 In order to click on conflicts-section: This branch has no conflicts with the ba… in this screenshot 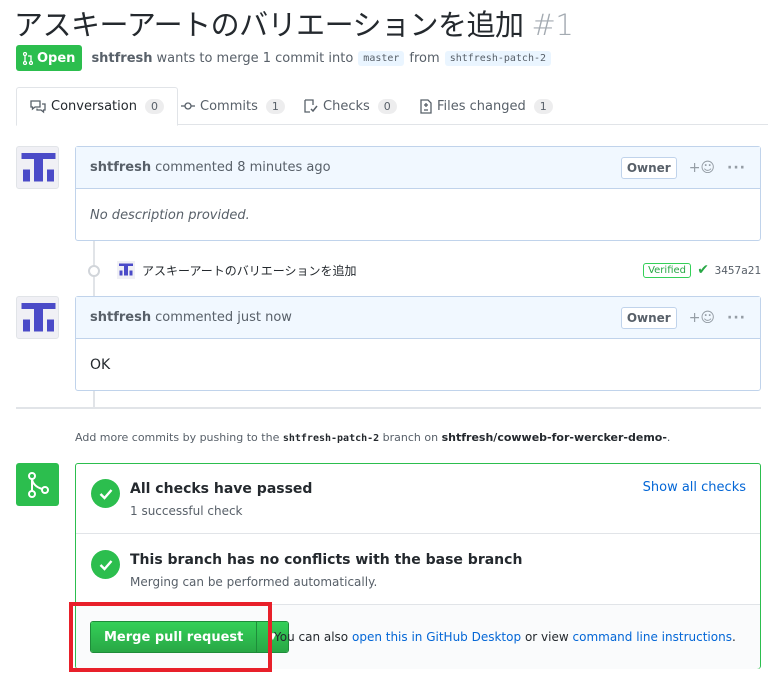, I will do `click(418, 569)`.